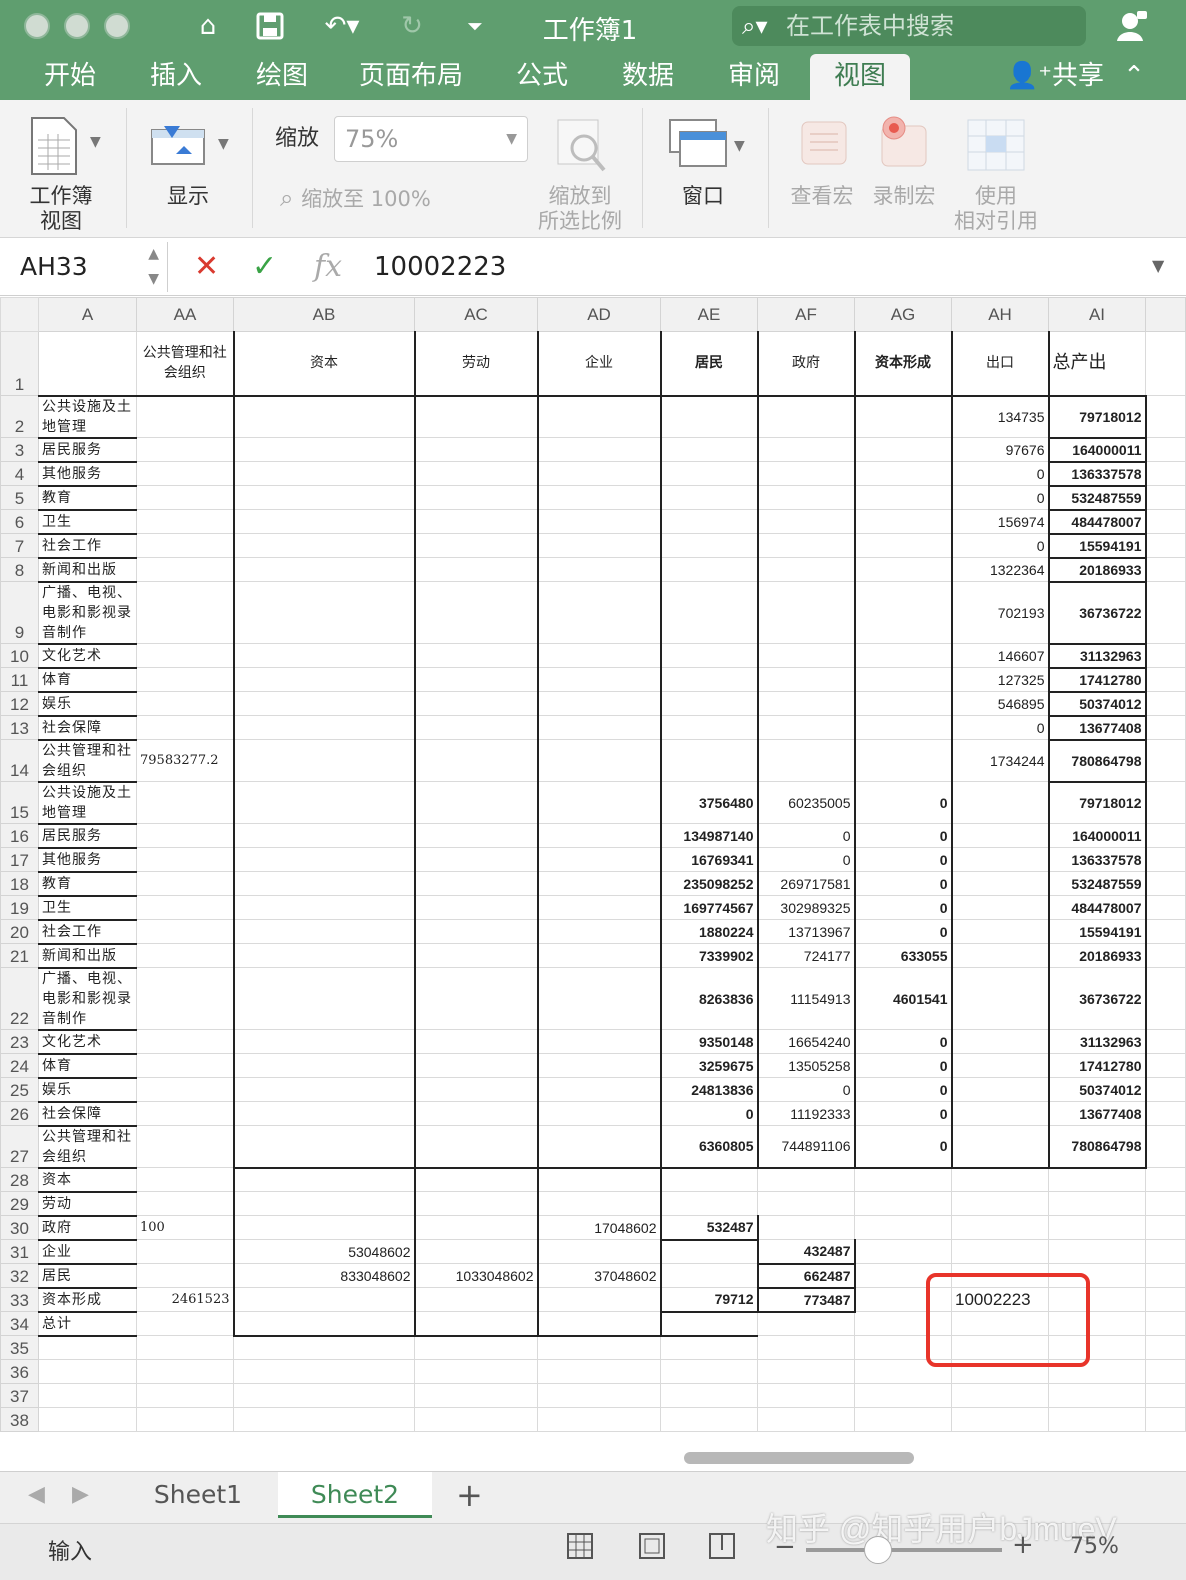 The height and width of the screenshot is (1580, 1186). Describe the element at coordinates (599, 1419) in the screenshot. I see `cell-ad38` at that location.